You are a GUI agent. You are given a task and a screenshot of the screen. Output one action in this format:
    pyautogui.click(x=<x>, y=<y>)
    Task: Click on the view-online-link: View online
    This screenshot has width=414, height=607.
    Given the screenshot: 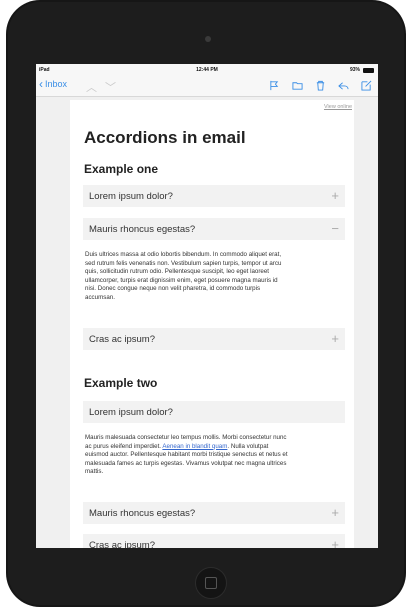 What is the action you would take?
    pyautogui.click(x=338, y=107)
    